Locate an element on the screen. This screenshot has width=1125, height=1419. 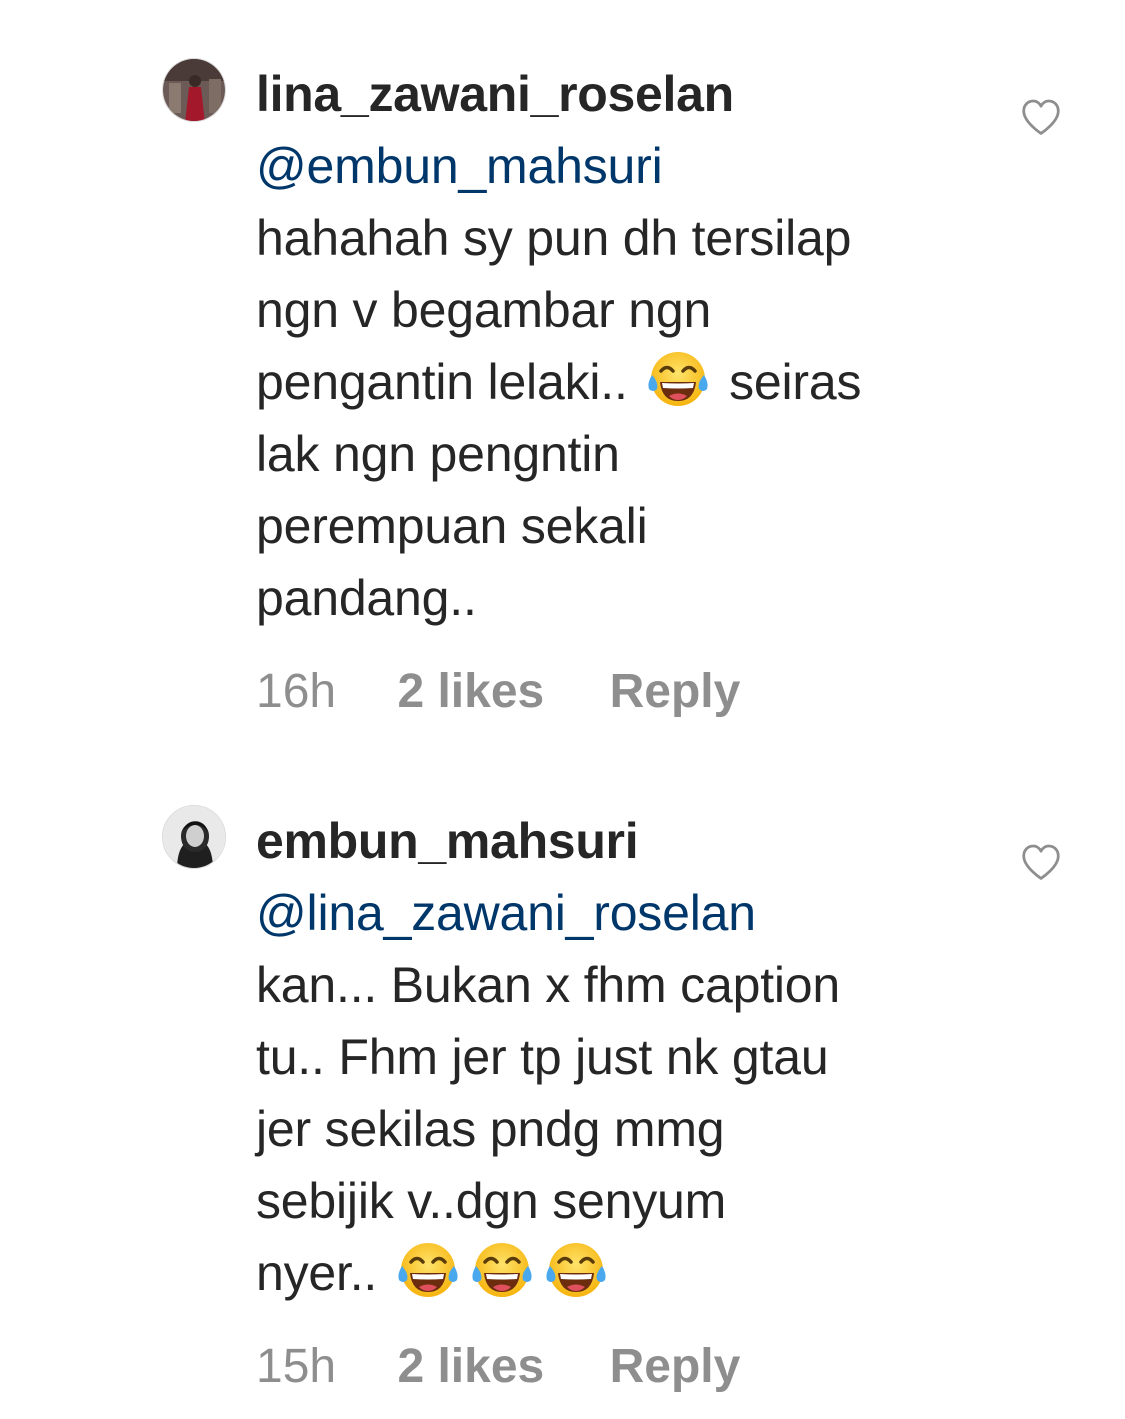
comment-meta: 15h 2 likes Reply is located at coordinates (616, 1367).